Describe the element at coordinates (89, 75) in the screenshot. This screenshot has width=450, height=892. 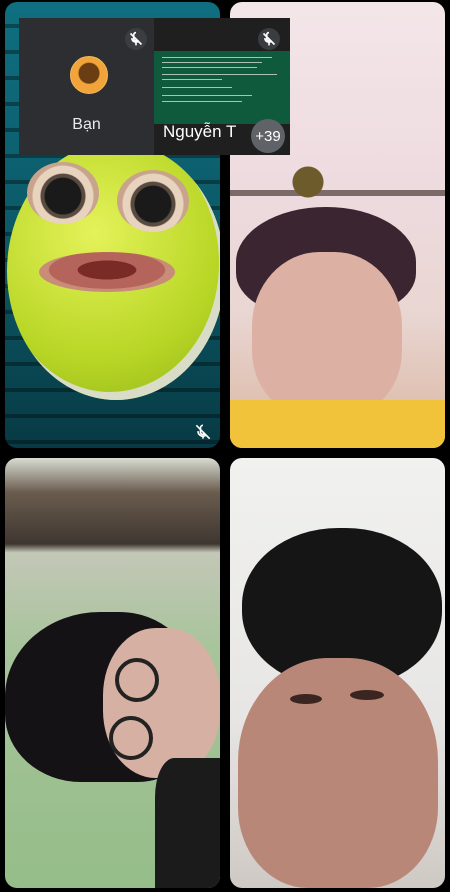
I see `avatar-icon` at that location.